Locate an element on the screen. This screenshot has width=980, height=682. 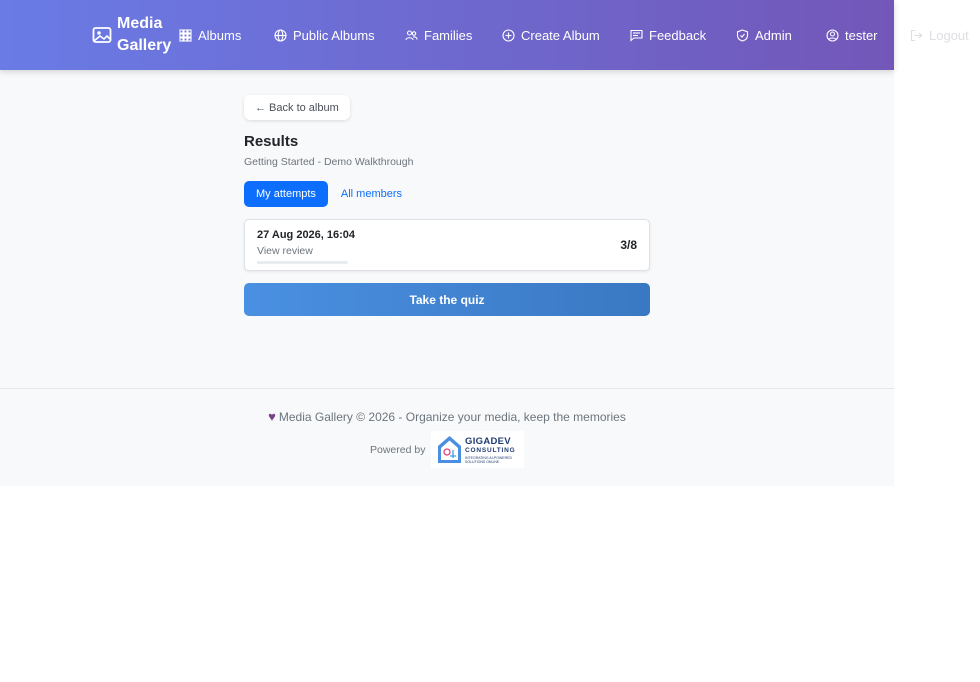
nav-user: tester is located at coordinates (852, 35).